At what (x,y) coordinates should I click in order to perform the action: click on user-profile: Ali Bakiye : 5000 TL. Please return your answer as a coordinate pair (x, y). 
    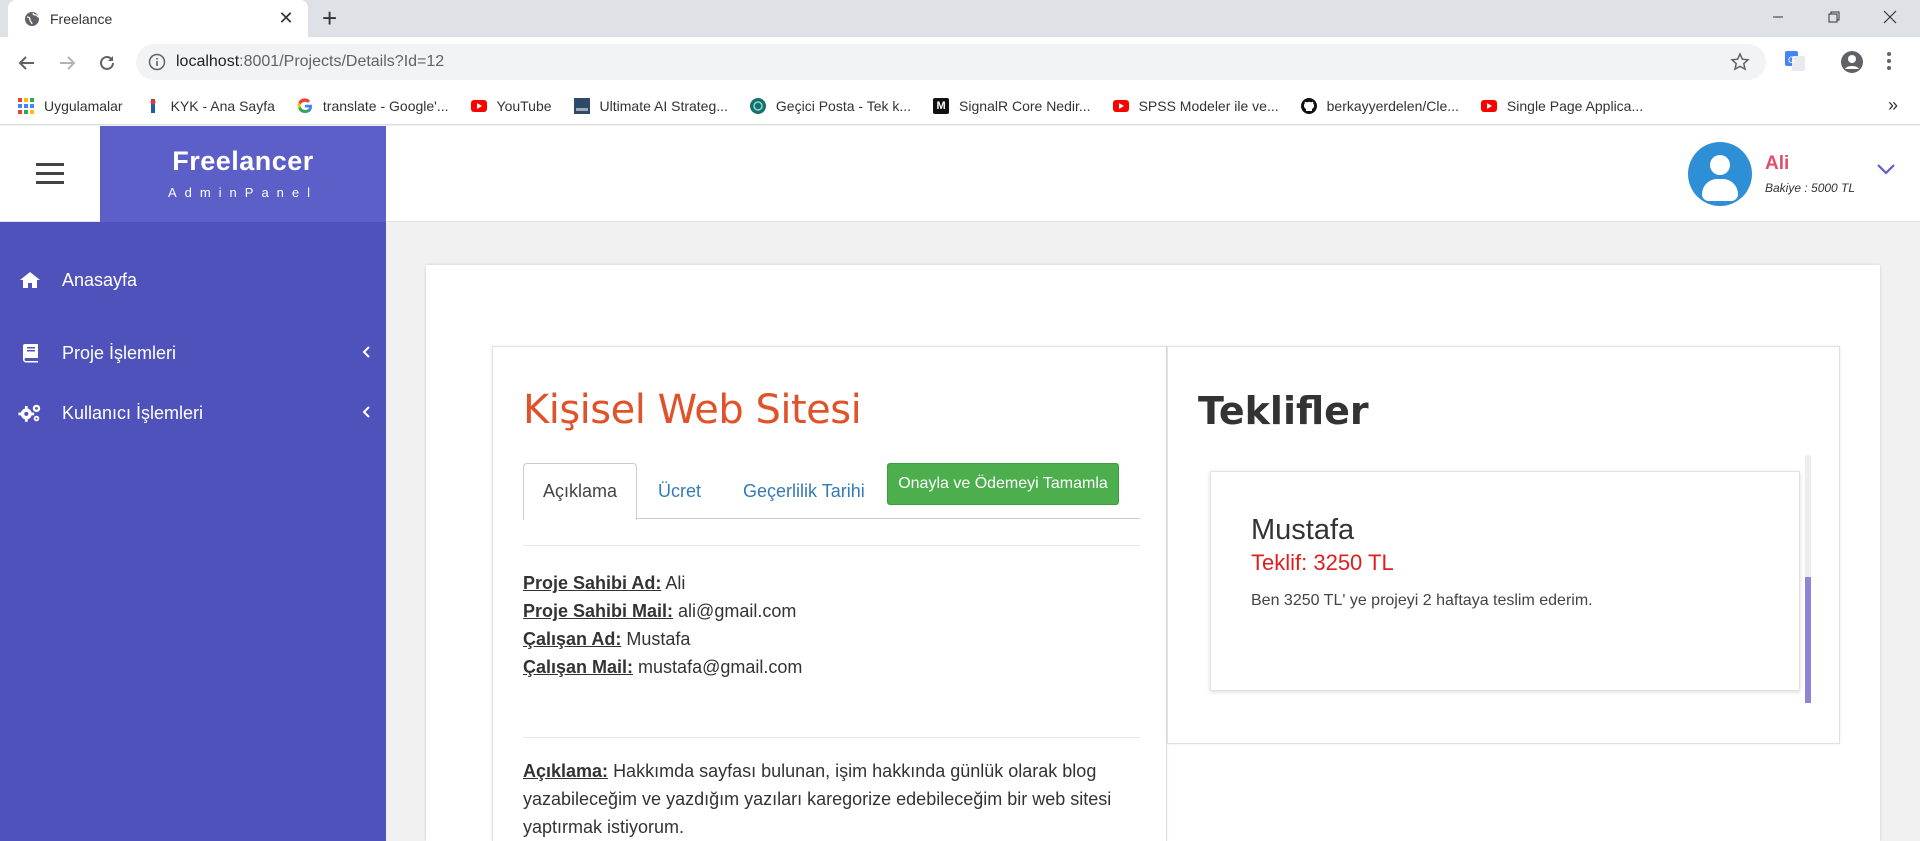
    Looking at the image, I should click on (1771, 174).